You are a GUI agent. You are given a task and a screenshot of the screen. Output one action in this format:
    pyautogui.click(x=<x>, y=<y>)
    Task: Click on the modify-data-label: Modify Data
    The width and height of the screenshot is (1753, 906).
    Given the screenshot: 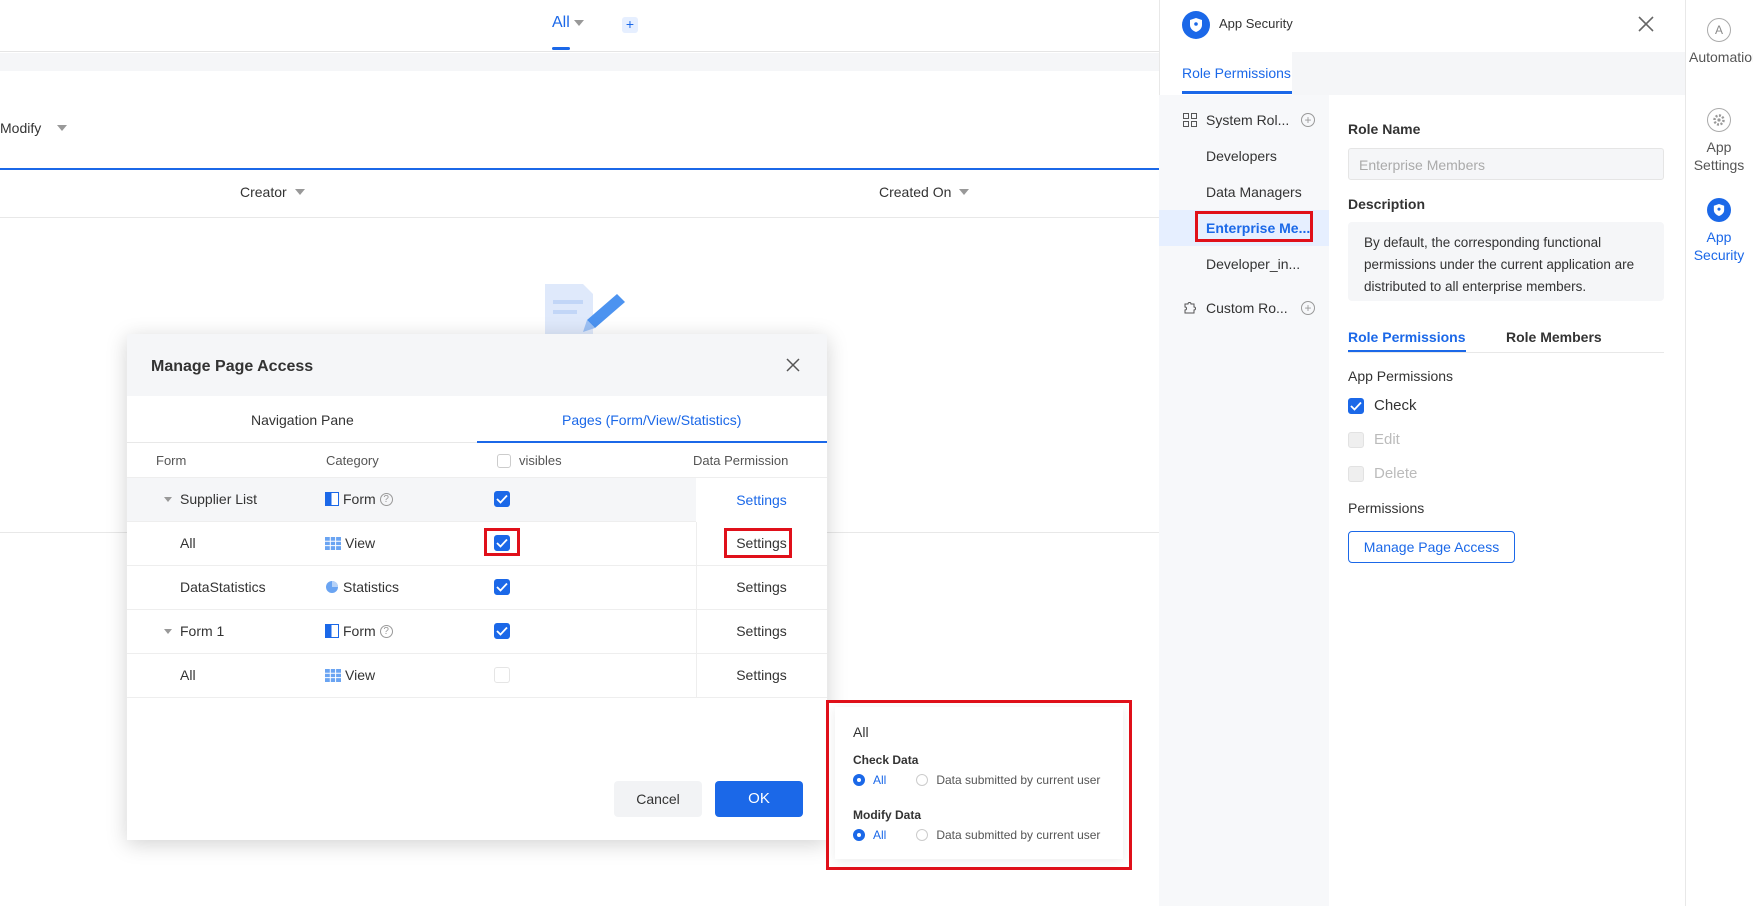 What is the action you would take?
    pyautogui.click(x=887, y=815)
    